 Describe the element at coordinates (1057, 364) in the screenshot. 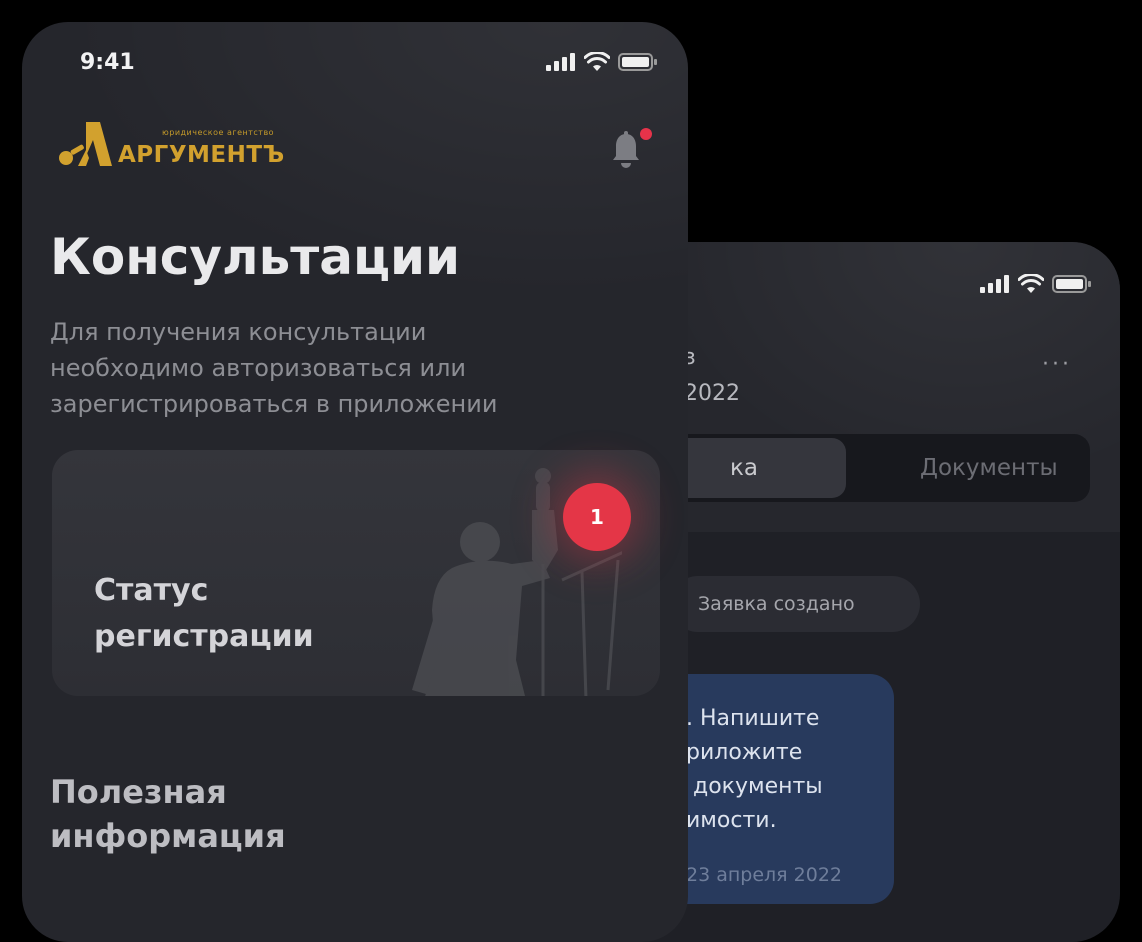

I see `more-dots-icon: ···` at that location.